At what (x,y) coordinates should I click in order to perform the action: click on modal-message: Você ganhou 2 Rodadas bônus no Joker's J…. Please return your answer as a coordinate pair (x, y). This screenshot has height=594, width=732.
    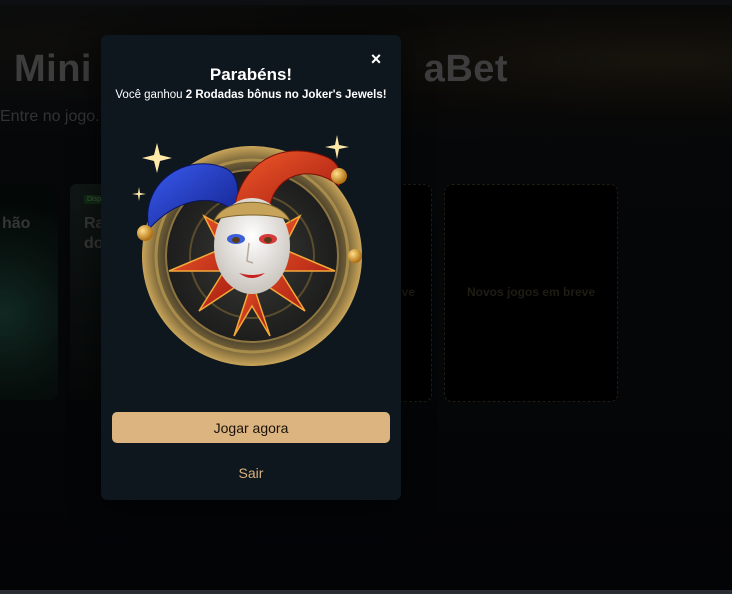
    Looking at the image, I should click on (251, 95).